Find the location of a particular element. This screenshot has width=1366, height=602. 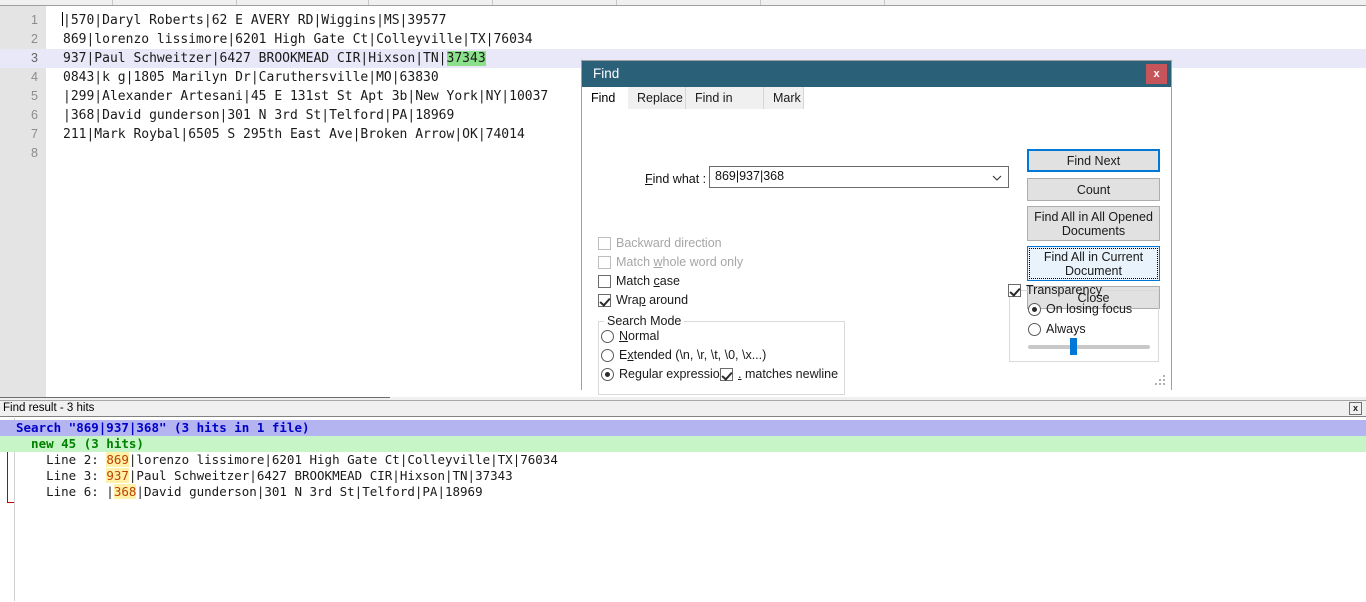

find-all-in-current-document-button: Find All in Current Document is located at coordinates (1093, 263).